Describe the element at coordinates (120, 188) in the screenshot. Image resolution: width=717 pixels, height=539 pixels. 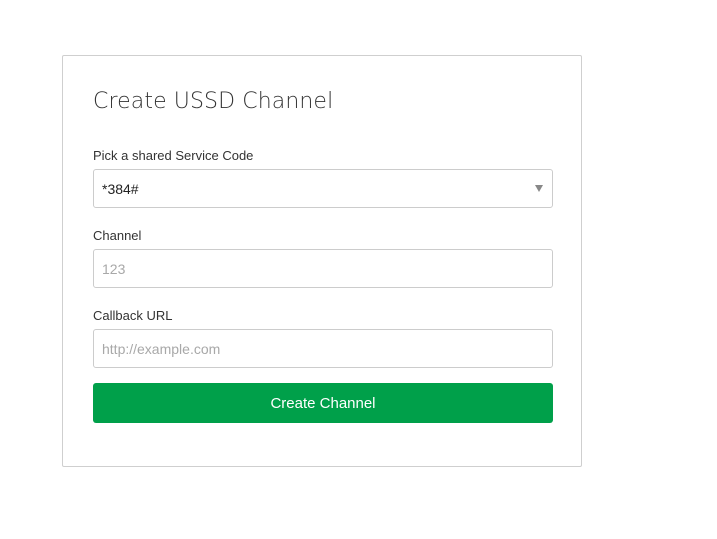
I see `service-code-selected-value: *384#` at that location.